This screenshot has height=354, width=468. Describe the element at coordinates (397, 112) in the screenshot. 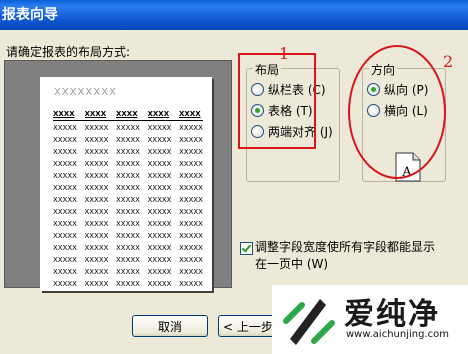

I see `annotation-ellipse-orientation` at that location.